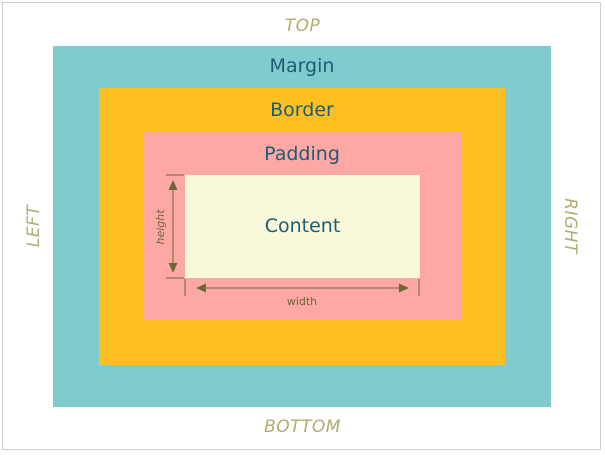  What do you see at coordinates (302, 287) in the screenshot?
I see `width-dimension` at bounding box center [302, 287].